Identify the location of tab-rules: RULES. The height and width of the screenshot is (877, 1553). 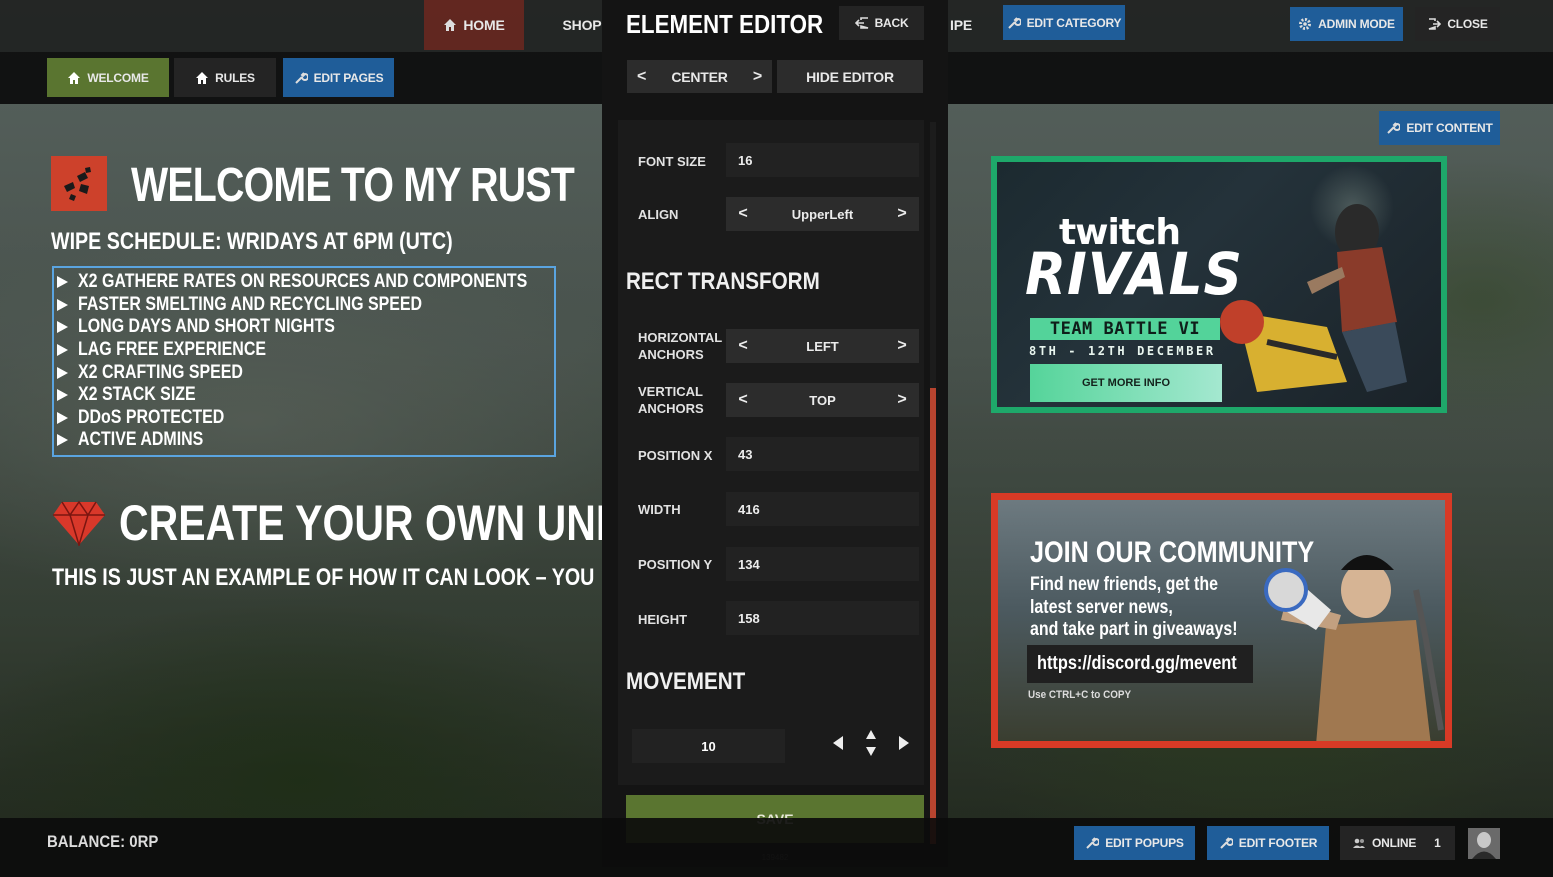
(225, 77).